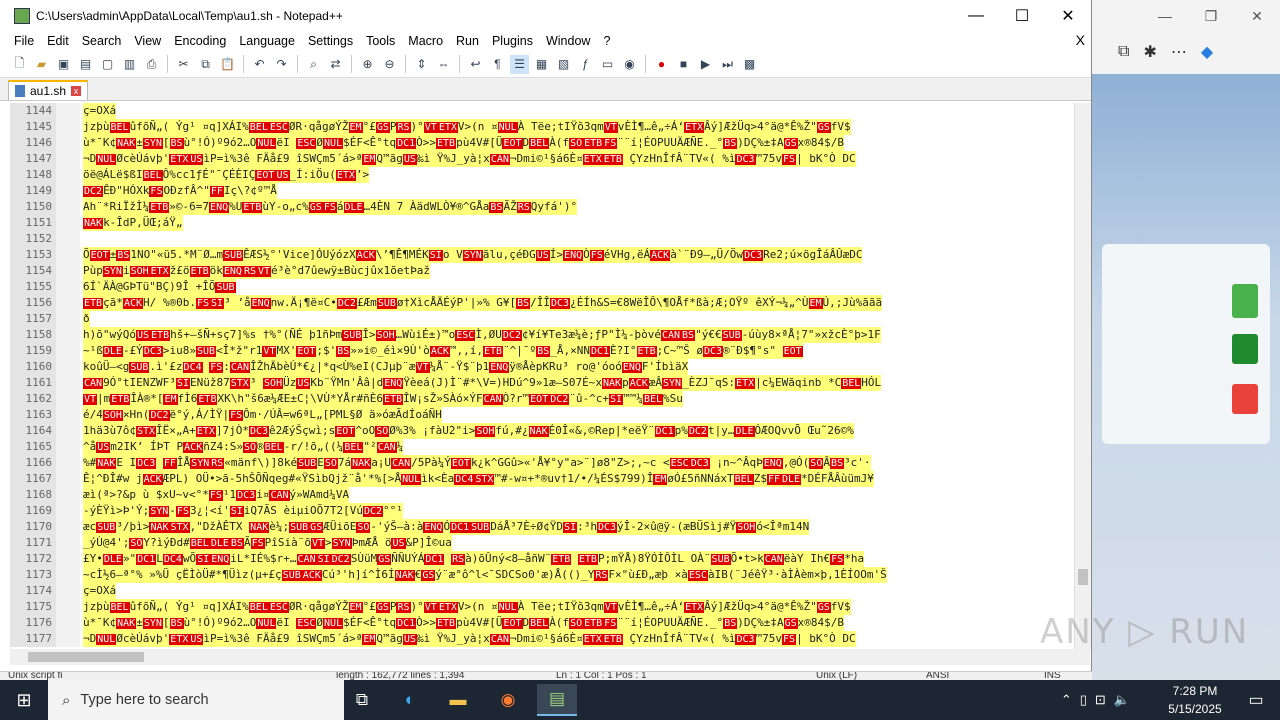  Describe the element at coordinates (227, 64) in the screenshot. I see `paste-icon: 📋` at that location.